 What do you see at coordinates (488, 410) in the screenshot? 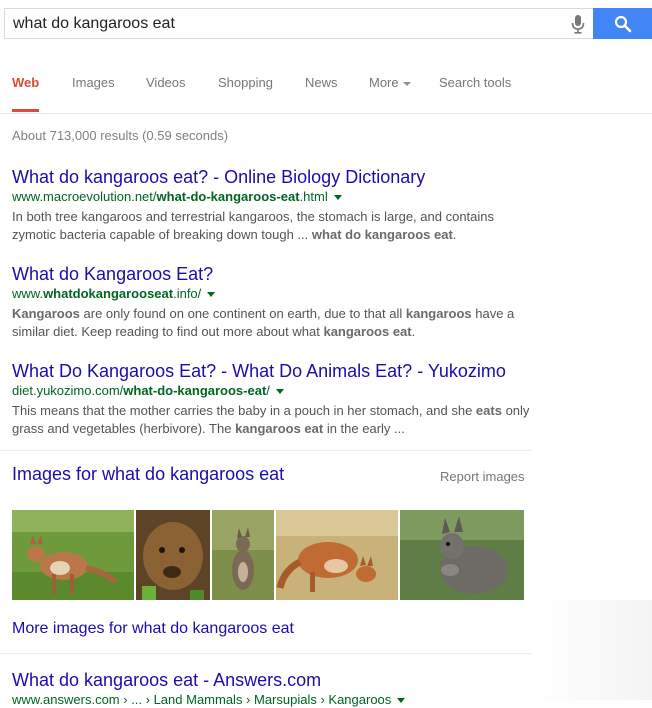
I see `snippet-bold: eats` at bounding box center [488, 410].